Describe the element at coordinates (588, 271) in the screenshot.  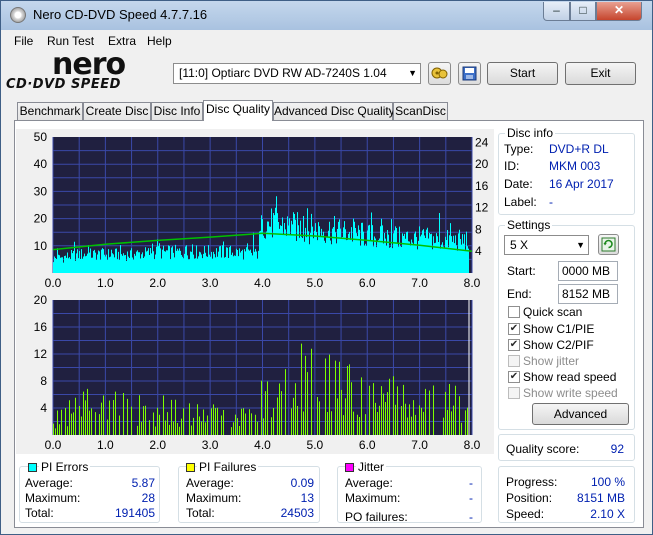
I see `start-field: 0000 MB` at that location.